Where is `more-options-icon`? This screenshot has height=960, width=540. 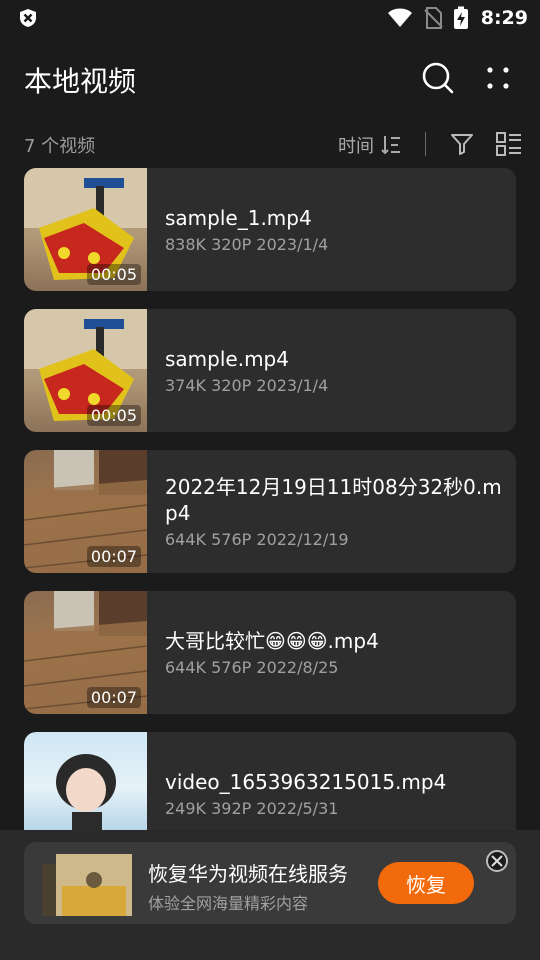
more-options-icon is located at coordinates (498, 78).